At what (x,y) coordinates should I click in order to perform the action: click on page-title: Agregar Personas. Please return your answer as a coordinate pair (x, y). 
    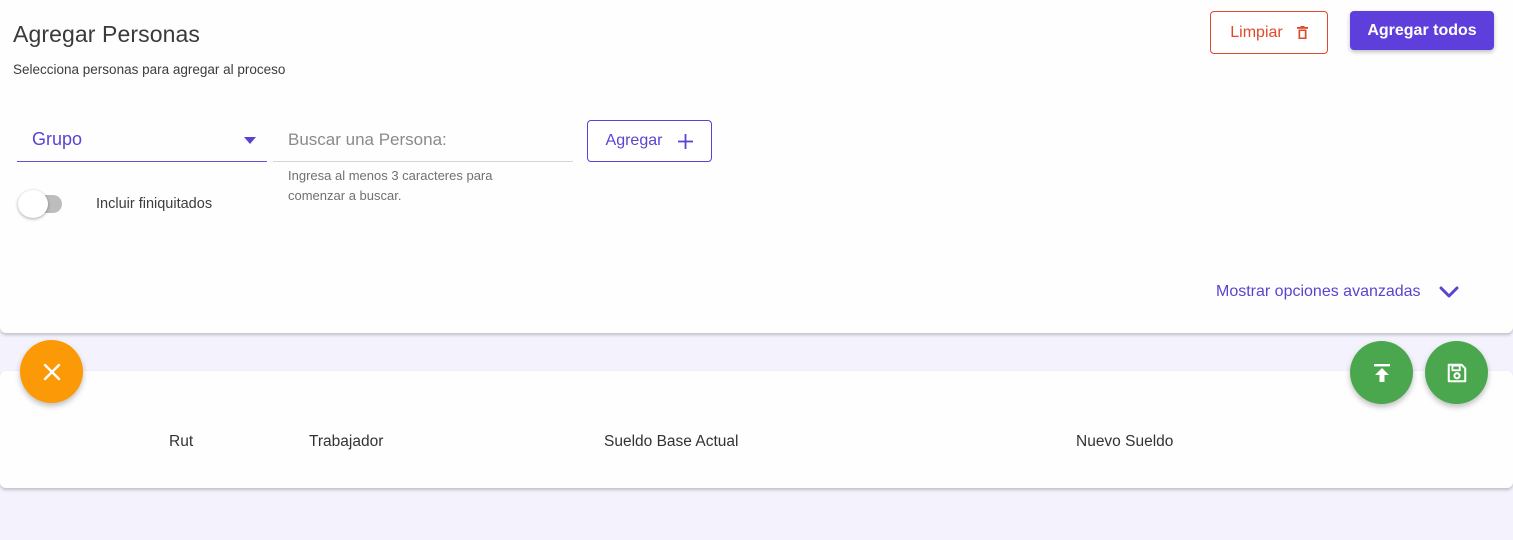
    Looking at the image, I should click on (106, 34).